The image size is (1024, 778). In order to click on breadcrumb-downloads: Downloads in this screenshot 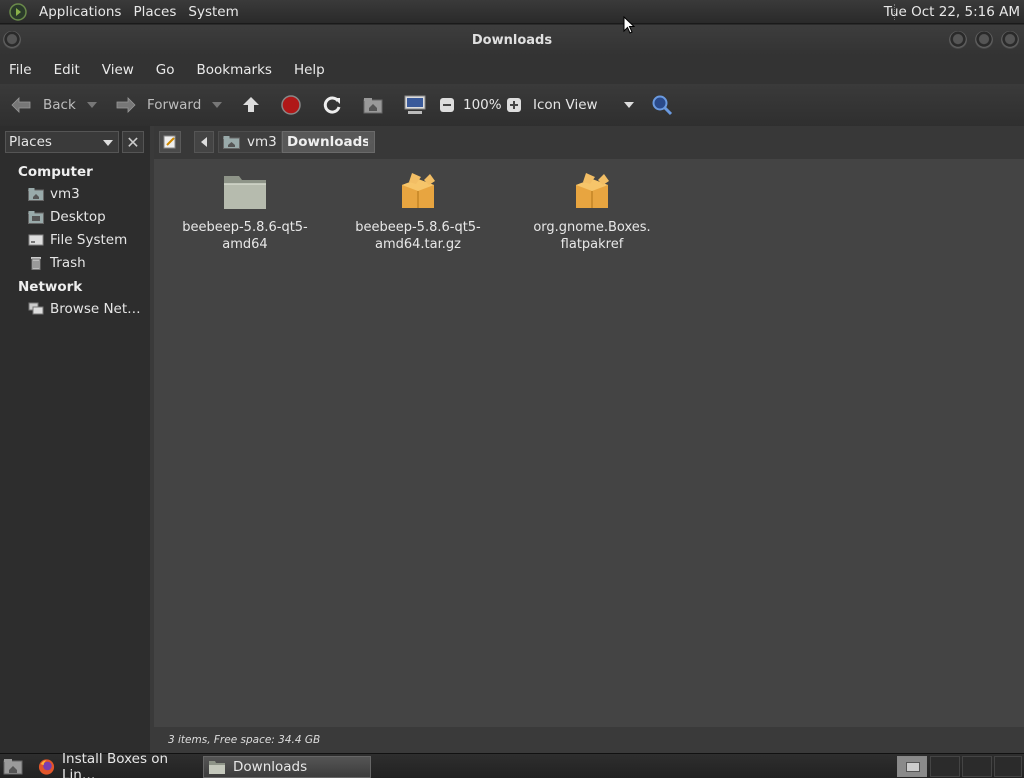, I will do `click(329, 142)`.